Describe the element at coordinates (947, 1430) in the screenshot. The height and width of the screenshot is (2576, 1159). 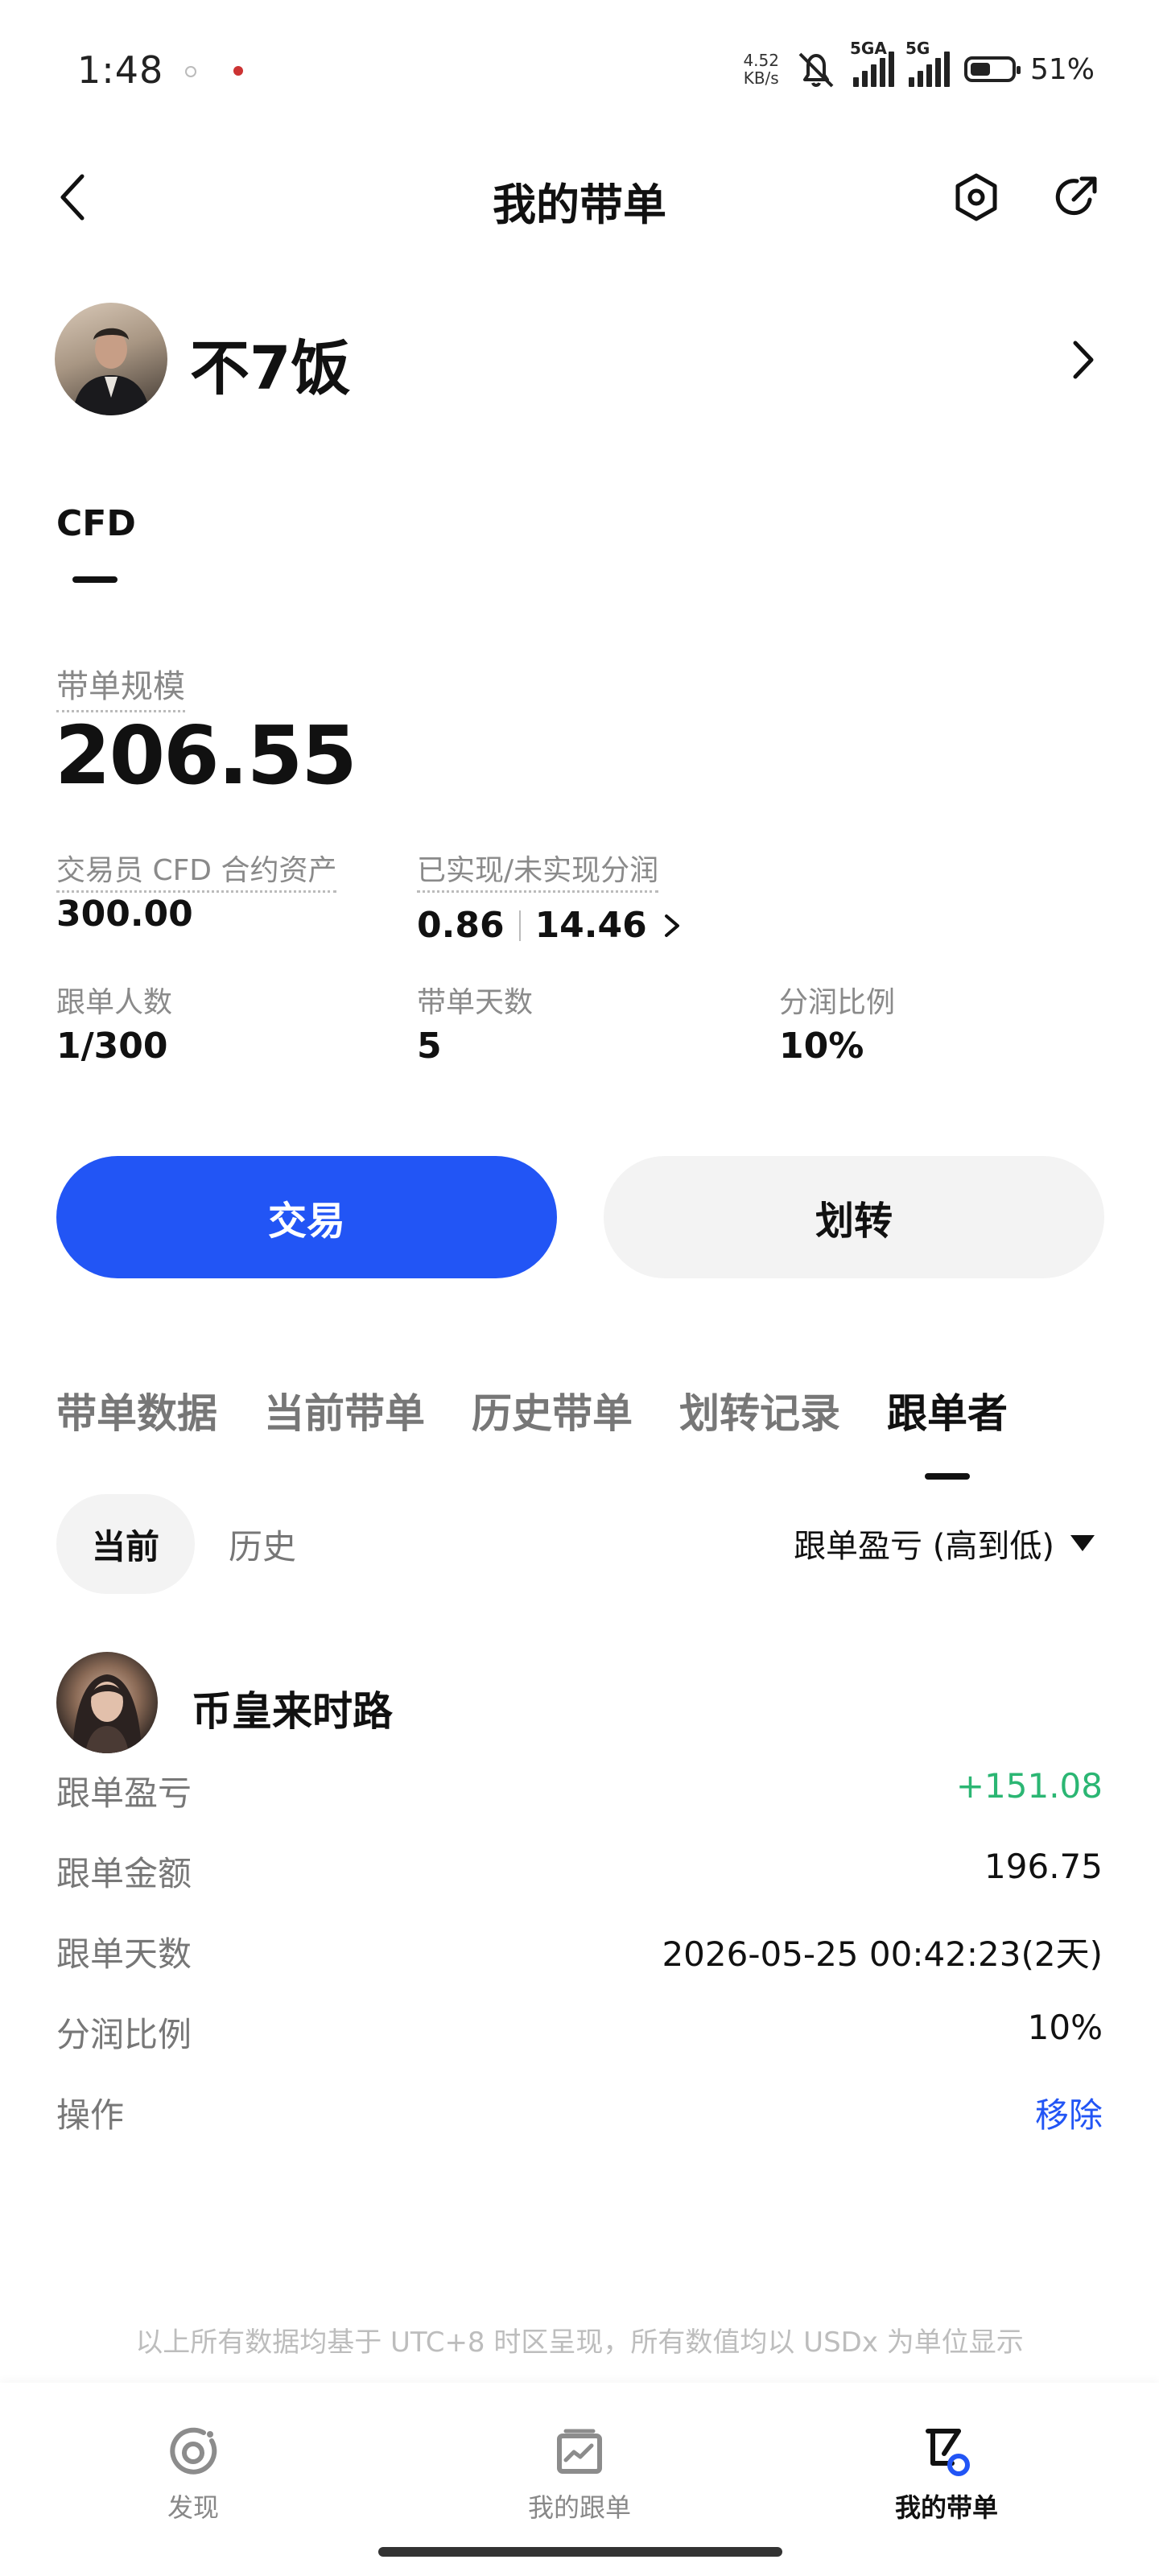
I see `tab-followers: 跟单者` at that location.